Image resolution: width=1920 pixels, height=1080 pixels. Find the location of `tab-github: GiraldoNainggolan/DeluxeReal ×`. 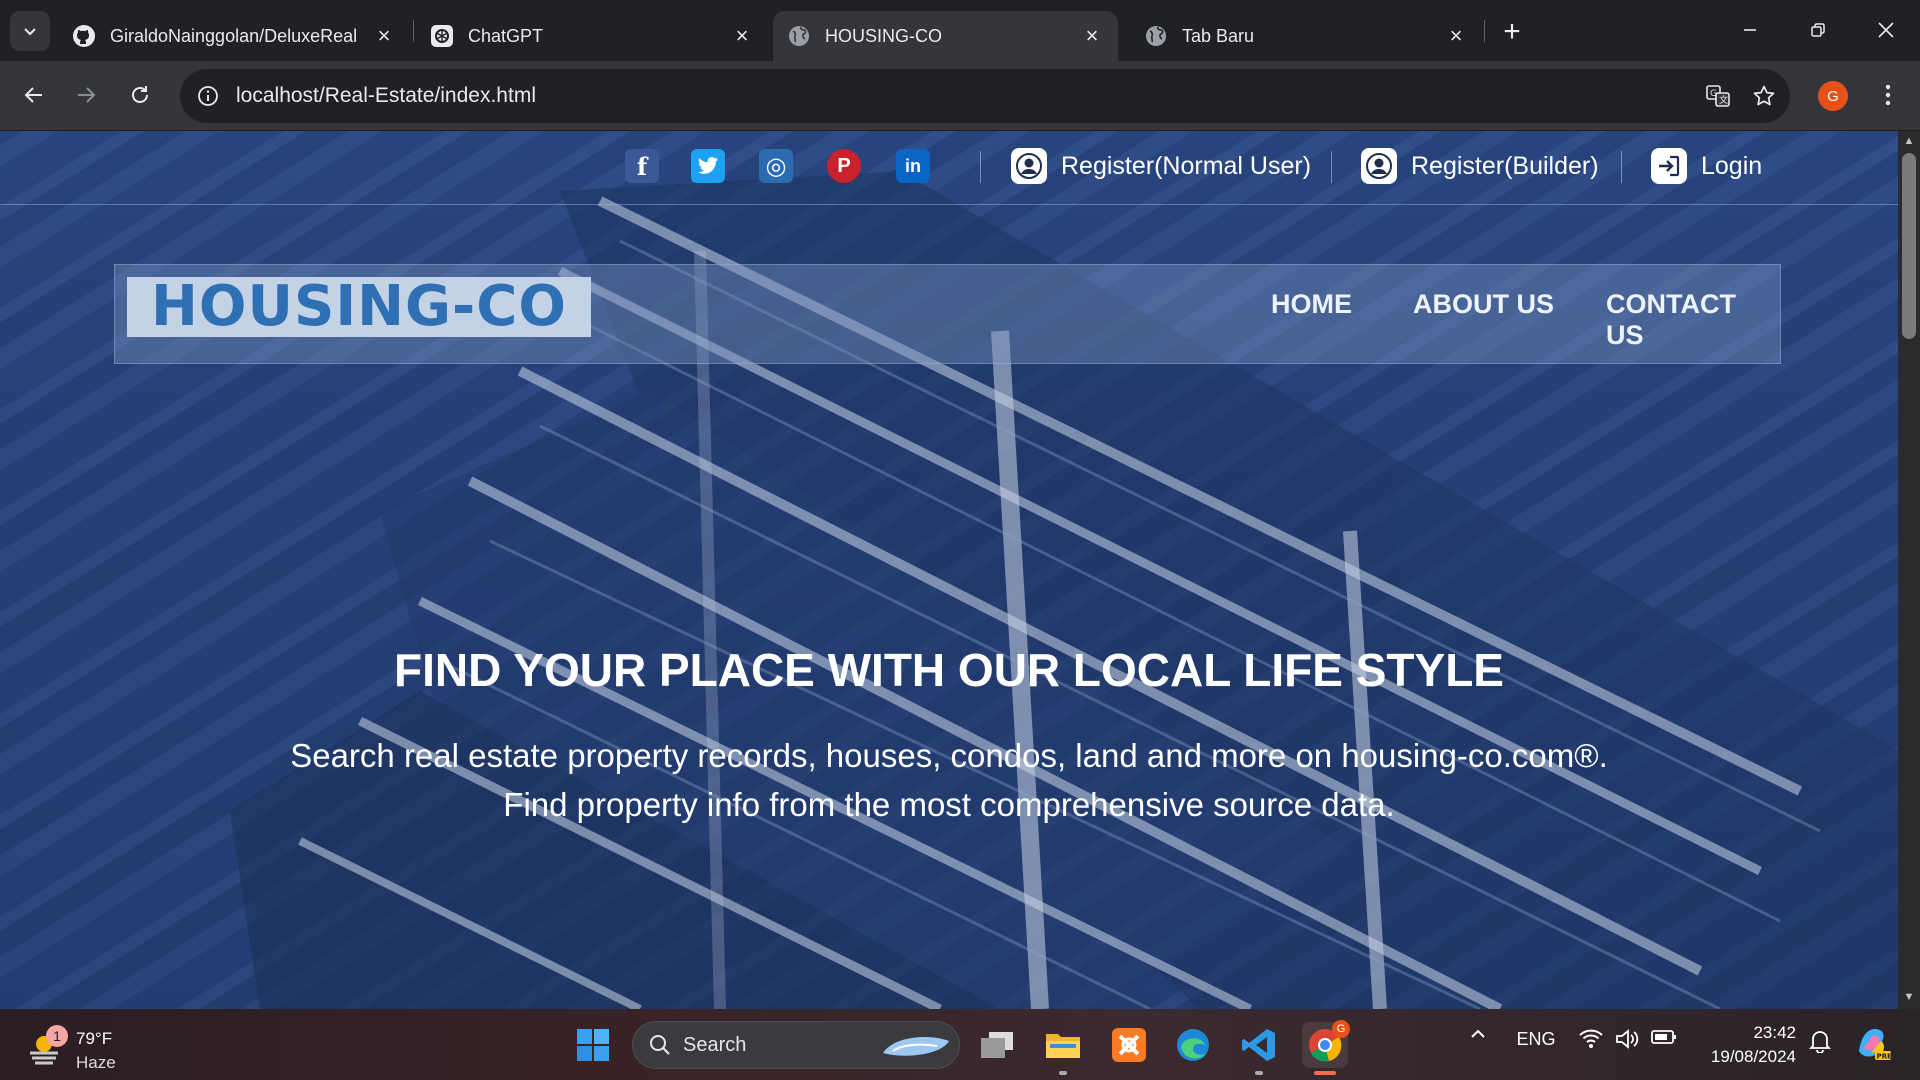

tab-github: GiraldoNainggolan/DeluxeReal × is located at coordinates (234, 36).